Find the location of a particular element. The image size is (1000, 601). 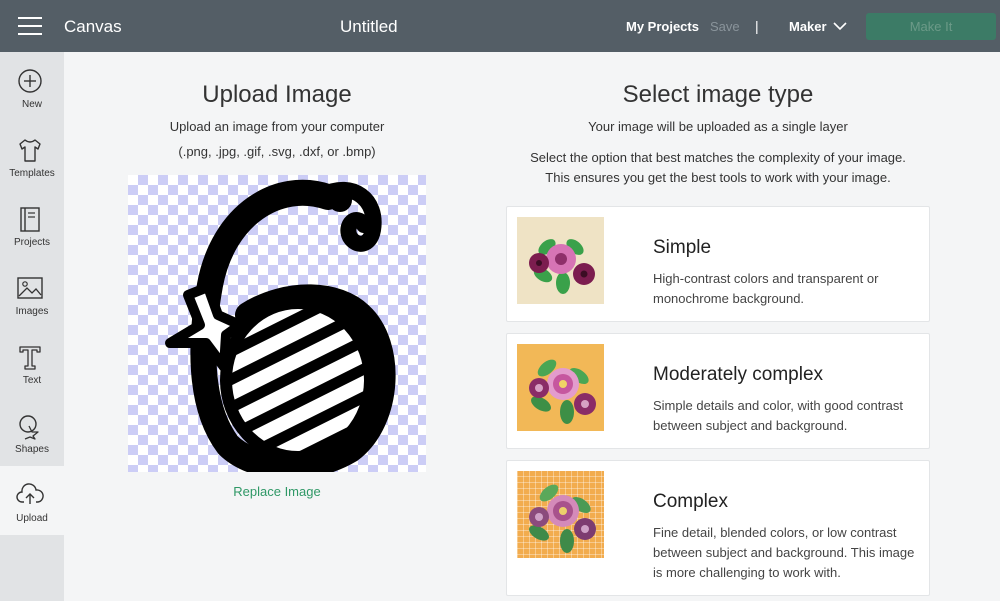

my-projects-button: My Projects is located at coordinates (662, 26).